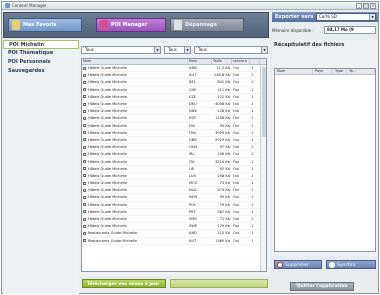 This screenshot has width=380, height=295. Describe the element at coordinates (373, 6) in the screenshot. I see `close-button: x` at that location.